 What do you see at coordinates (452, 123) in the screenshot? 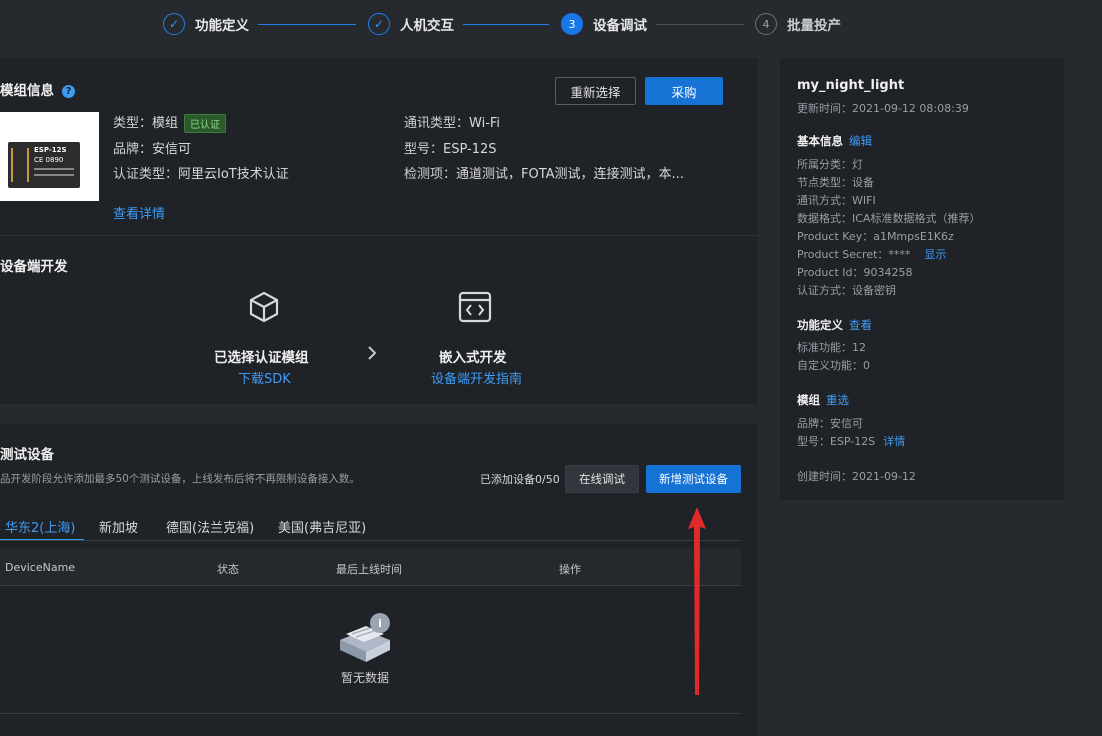
I see `module-comm-type: 通讯类型：Wi-Fi` at bounding box center [452, 123].